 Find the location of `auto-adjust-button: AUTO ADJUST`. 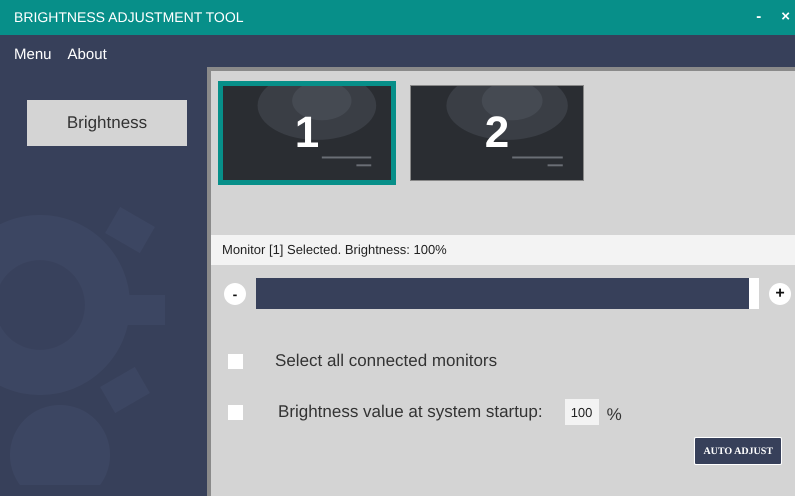

auto-adjust-button: AUTO ADJUST is located at coordinates (738, 451).